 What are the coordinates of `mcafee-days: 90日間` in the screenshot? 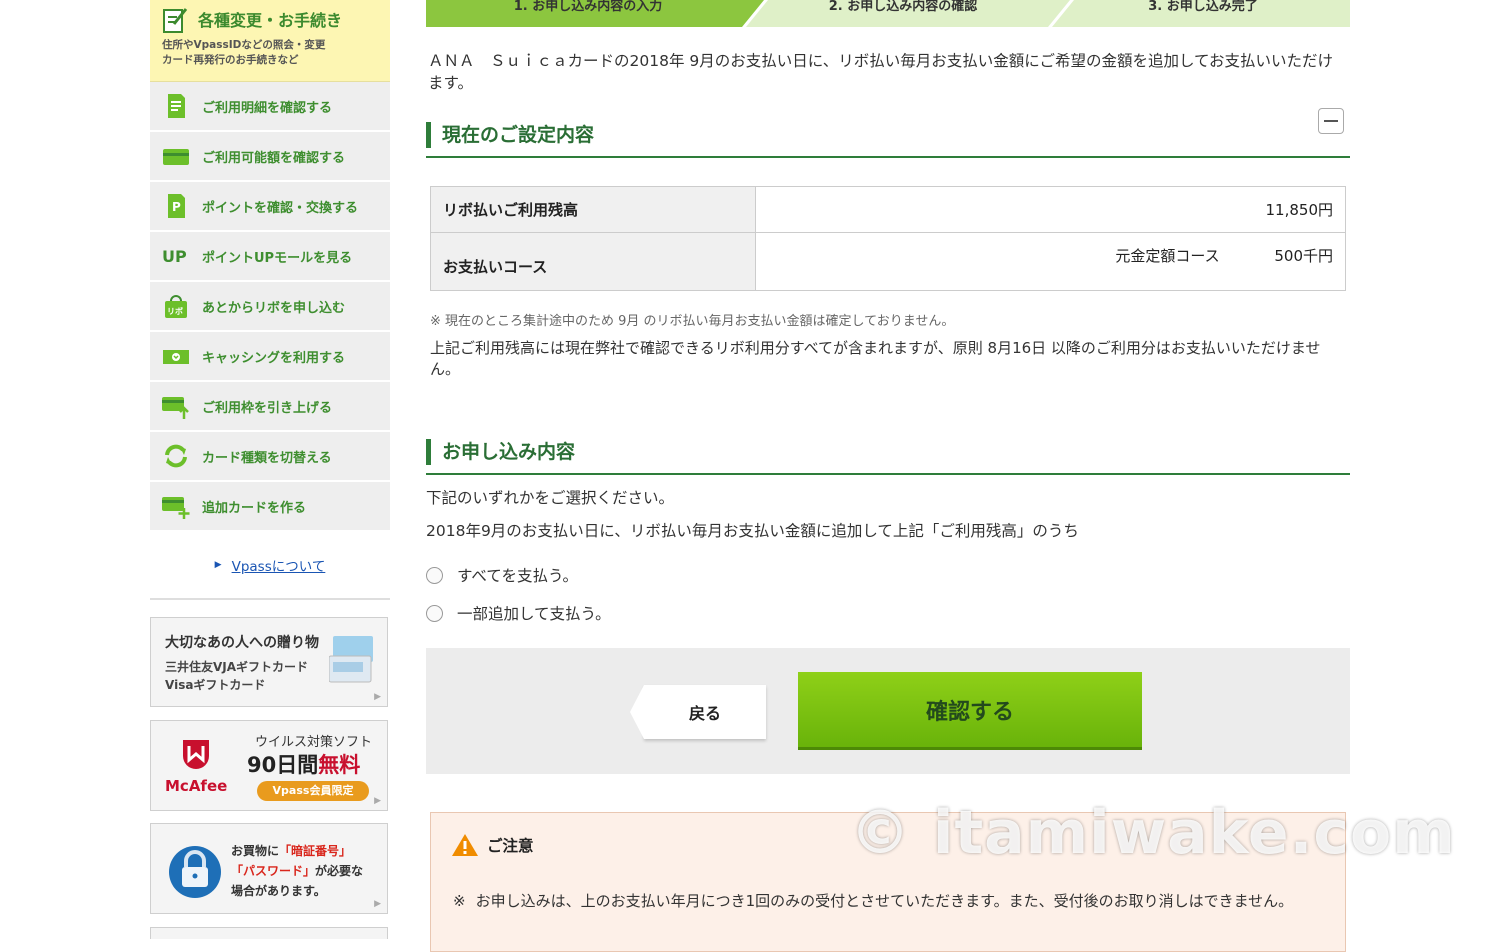 It's located at (283, 765).